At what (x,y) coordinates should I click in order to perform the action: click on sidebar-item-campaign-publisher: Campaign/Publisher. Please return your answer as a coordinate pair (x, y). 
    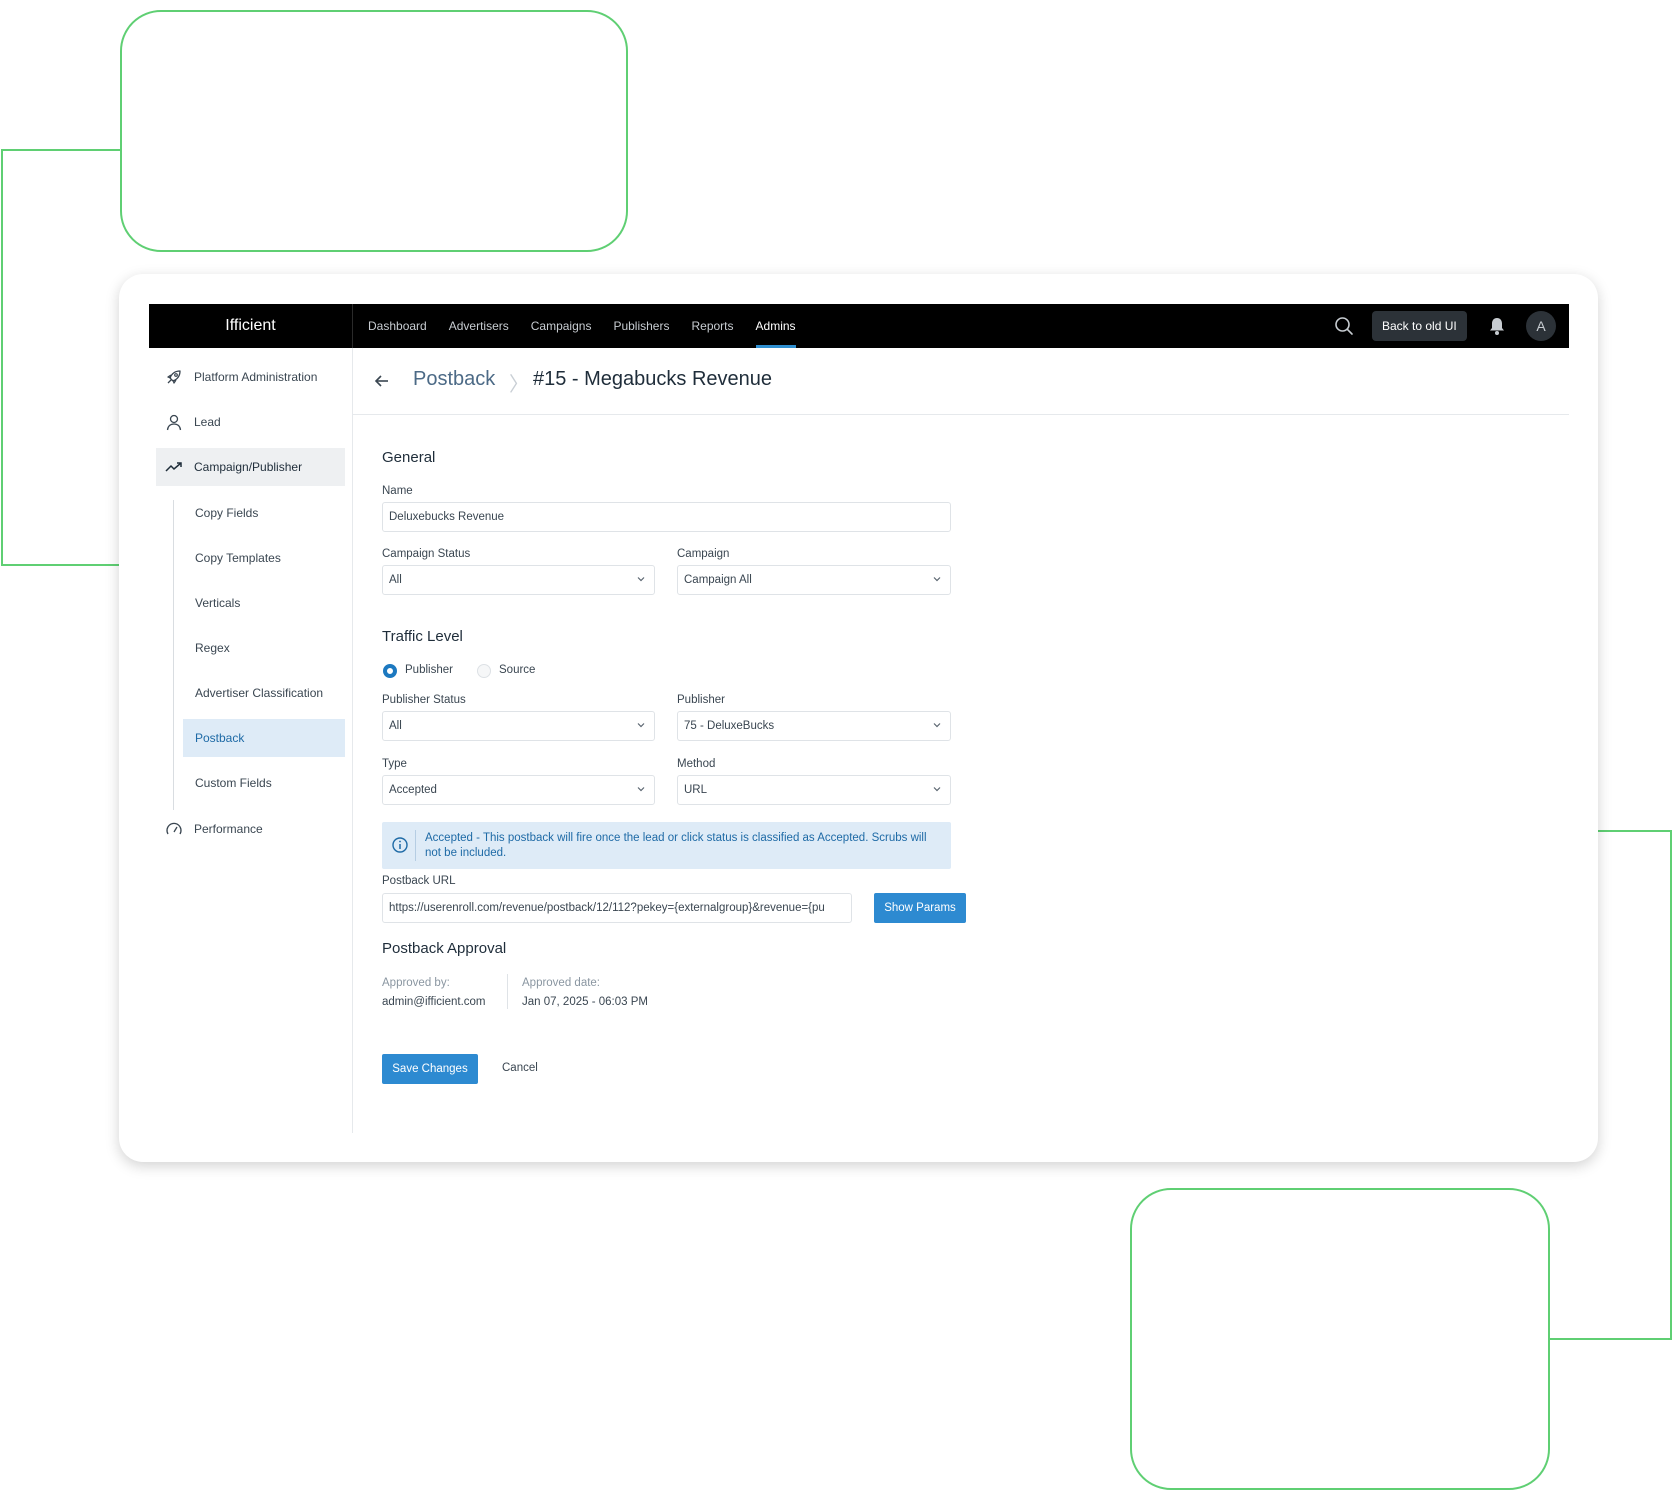
    Looking at the image, I should click on (250, 467).